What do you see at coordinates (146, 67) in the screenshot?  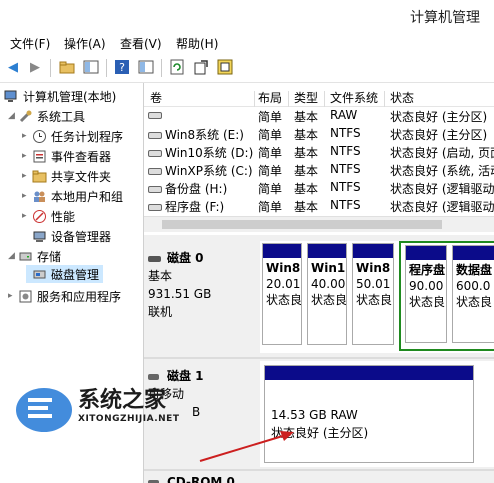 I see `properties-icon` at bounding box center [146, 67].